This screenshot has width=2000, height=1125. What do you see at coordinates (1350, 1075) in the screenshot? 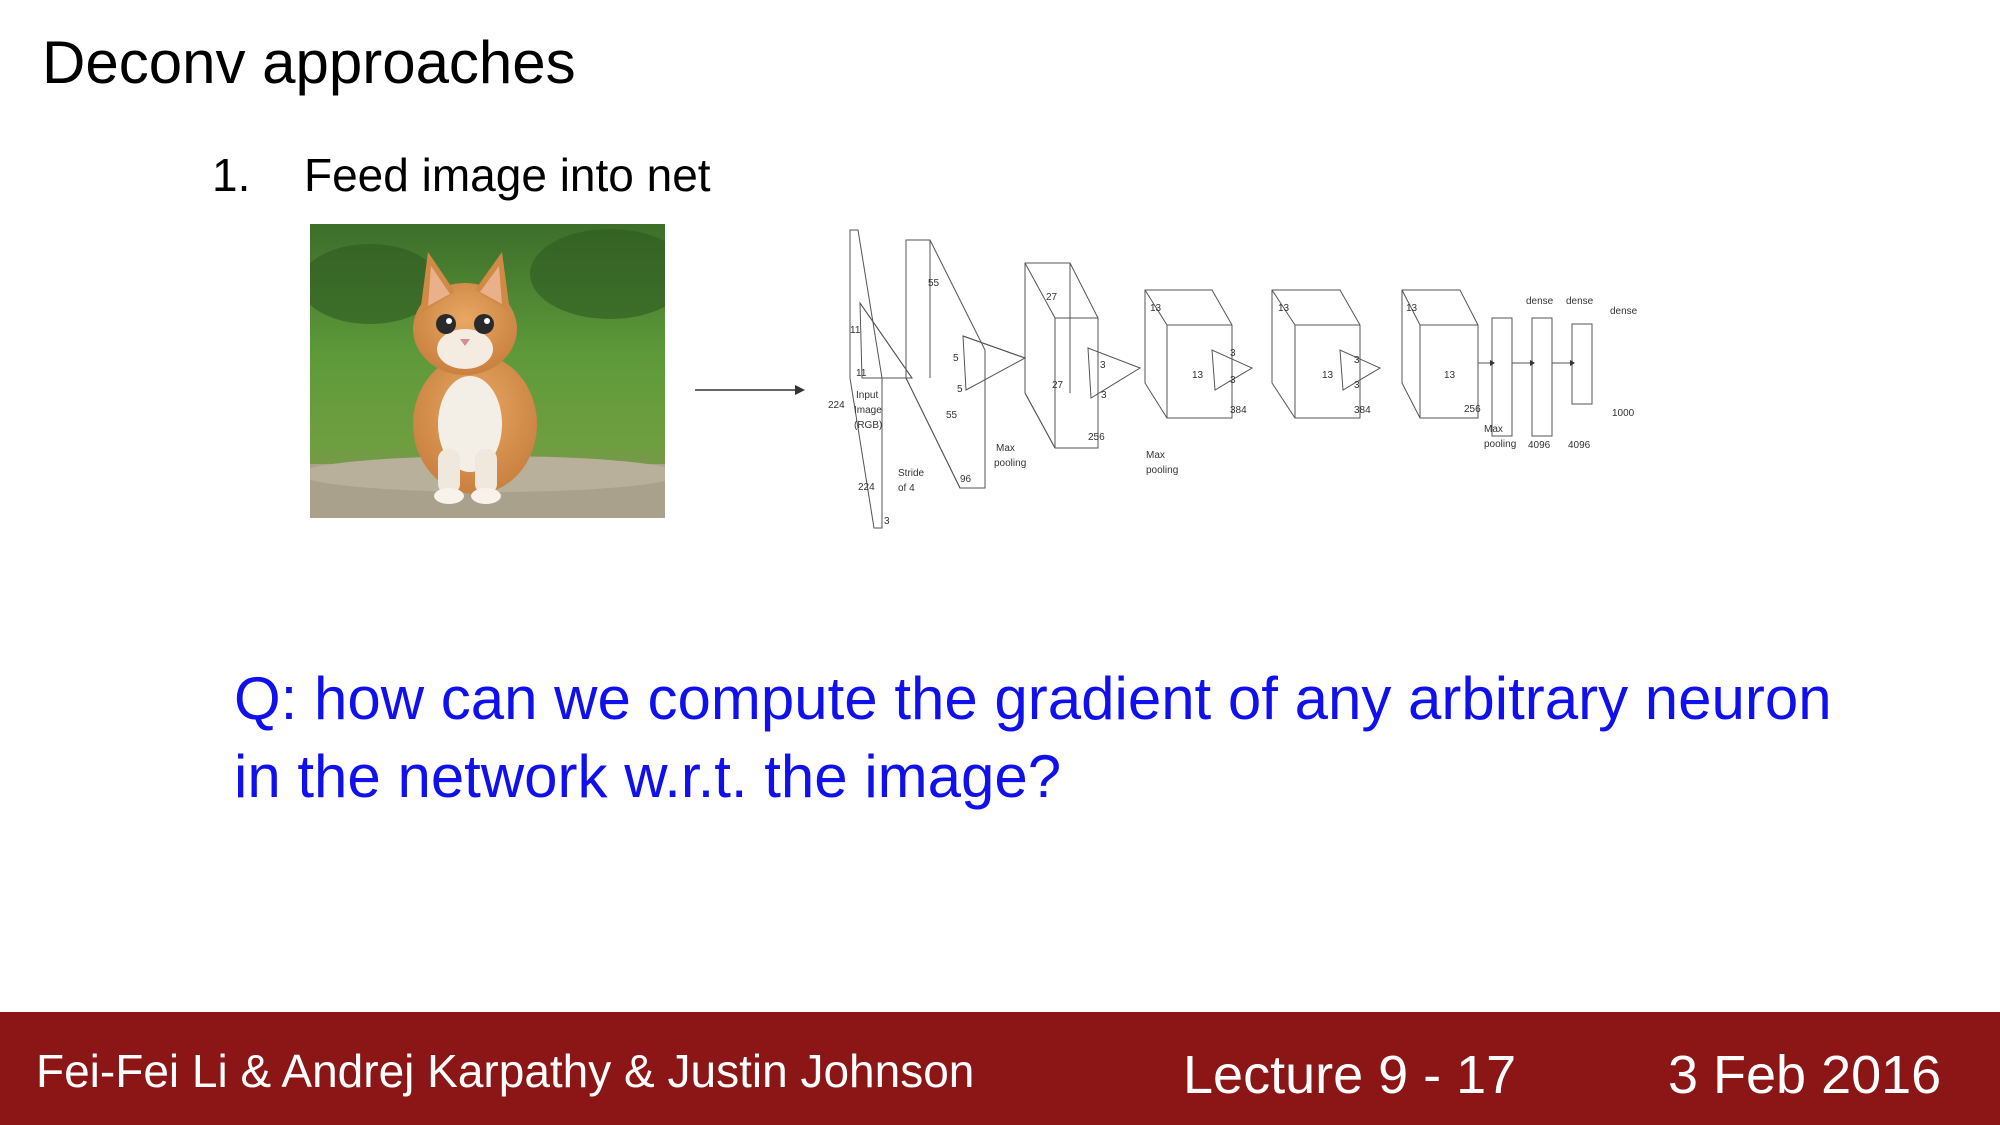
I see `footer-lecture: Lecture 9 - 17` at bounding box center [1350, 1075].